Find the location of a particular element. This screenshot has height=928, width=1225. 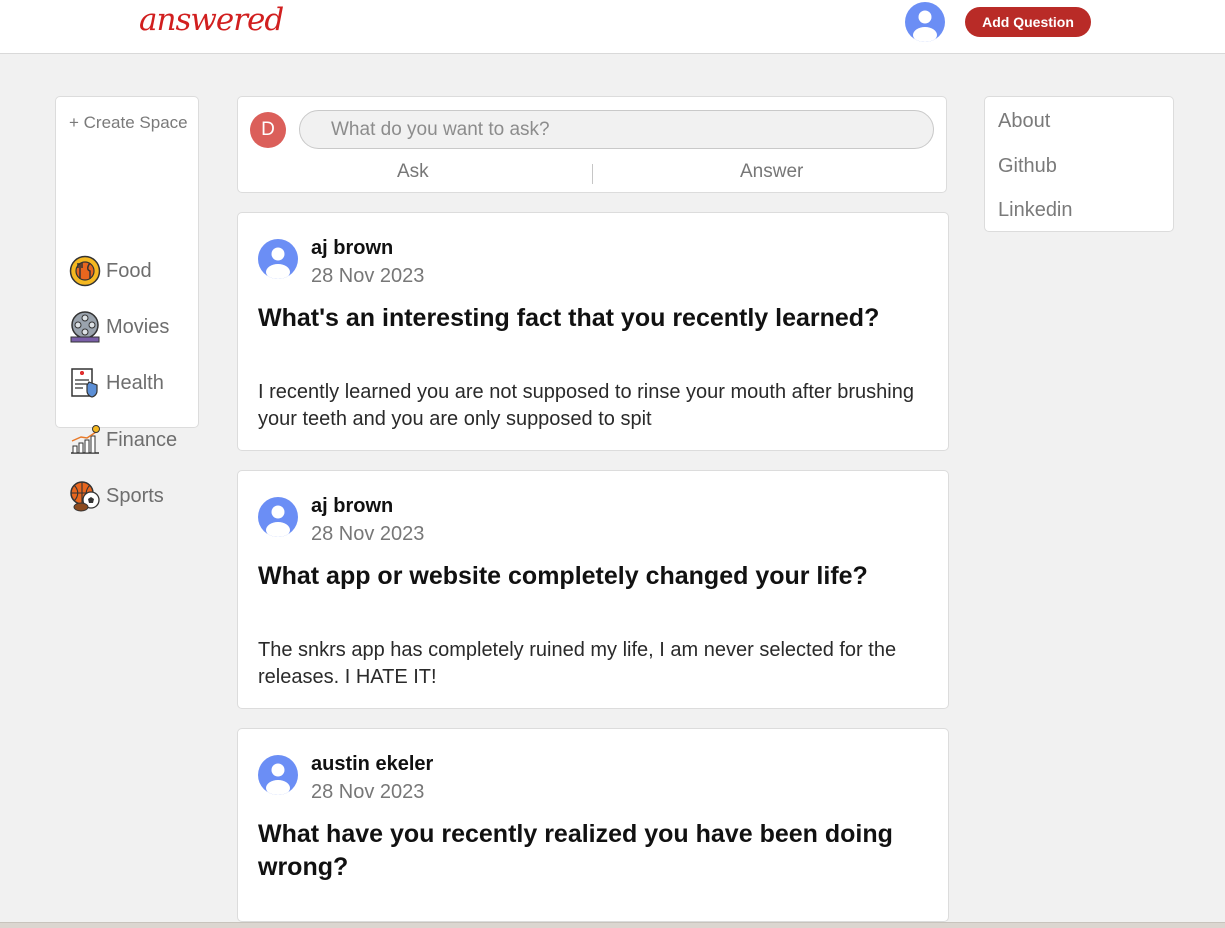

ask-question-box: D Ask Answer is located at coordinates (592, 144).